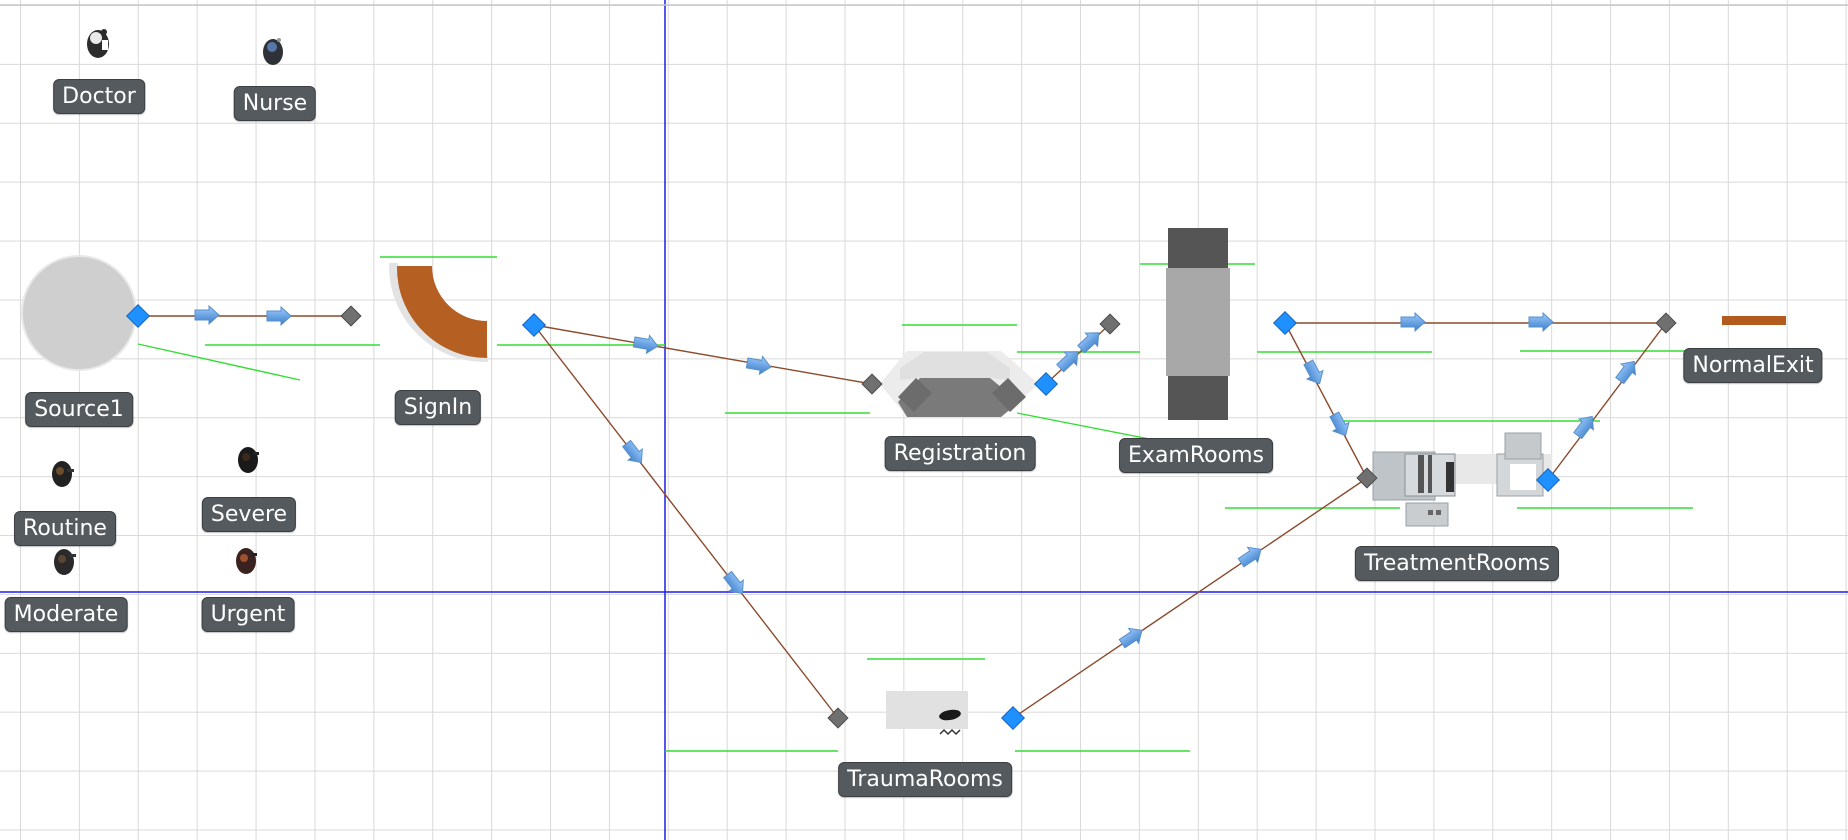 The height and width of the screenshot is (840, 1848). I want to click on examrooms-shape, so click(1198, 324).